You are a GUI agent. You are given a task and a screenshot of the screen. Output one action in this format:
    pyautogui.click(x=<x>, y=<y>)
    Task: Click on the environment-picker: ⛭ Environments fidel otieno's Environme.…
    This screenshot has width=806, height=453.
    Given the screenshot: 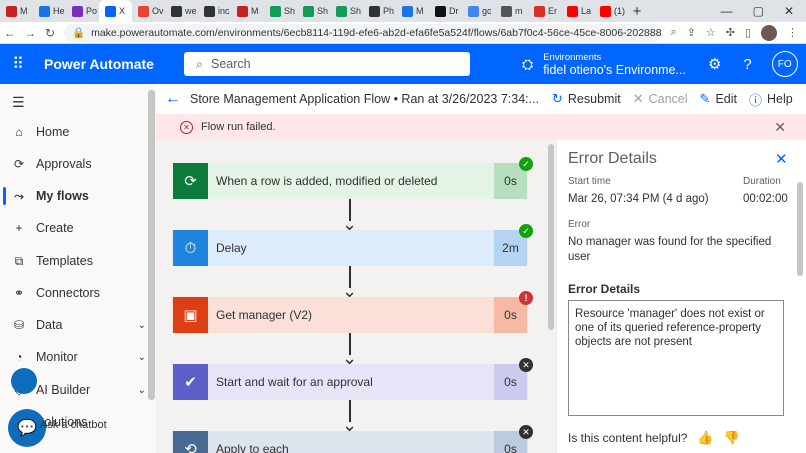 What is the action you would take?
    pyautogui.click(x=604, y=64)
    